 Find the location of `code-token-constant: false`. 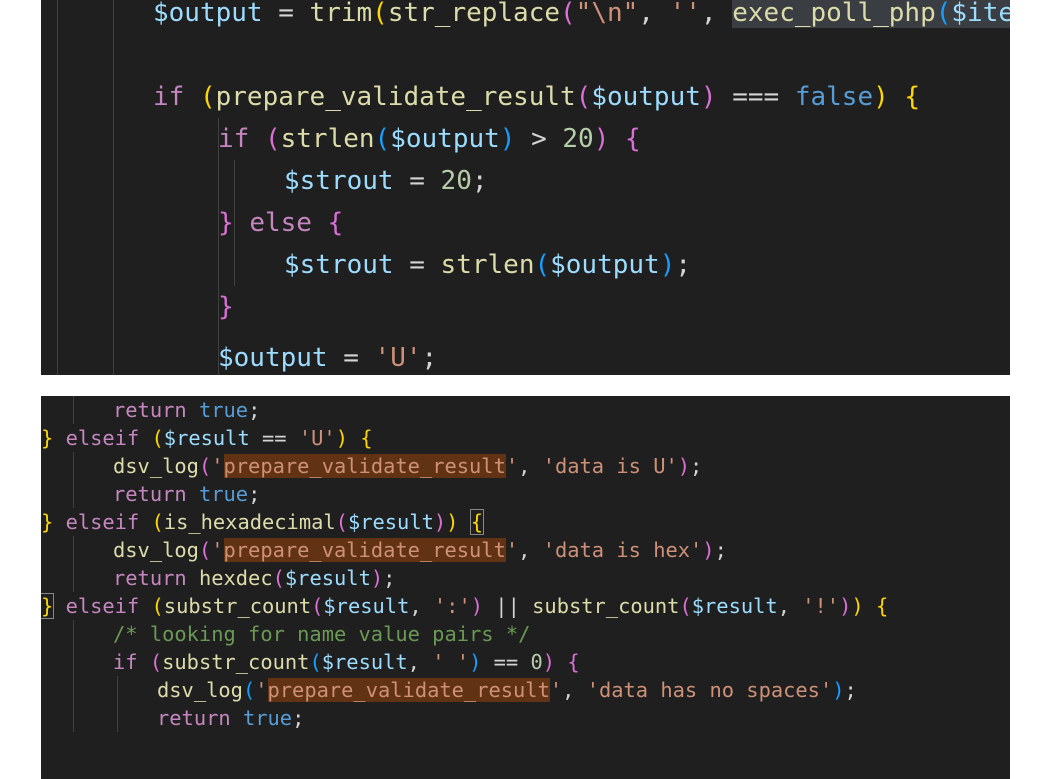

code-token-constant: false is located at coordinates (834, 97).